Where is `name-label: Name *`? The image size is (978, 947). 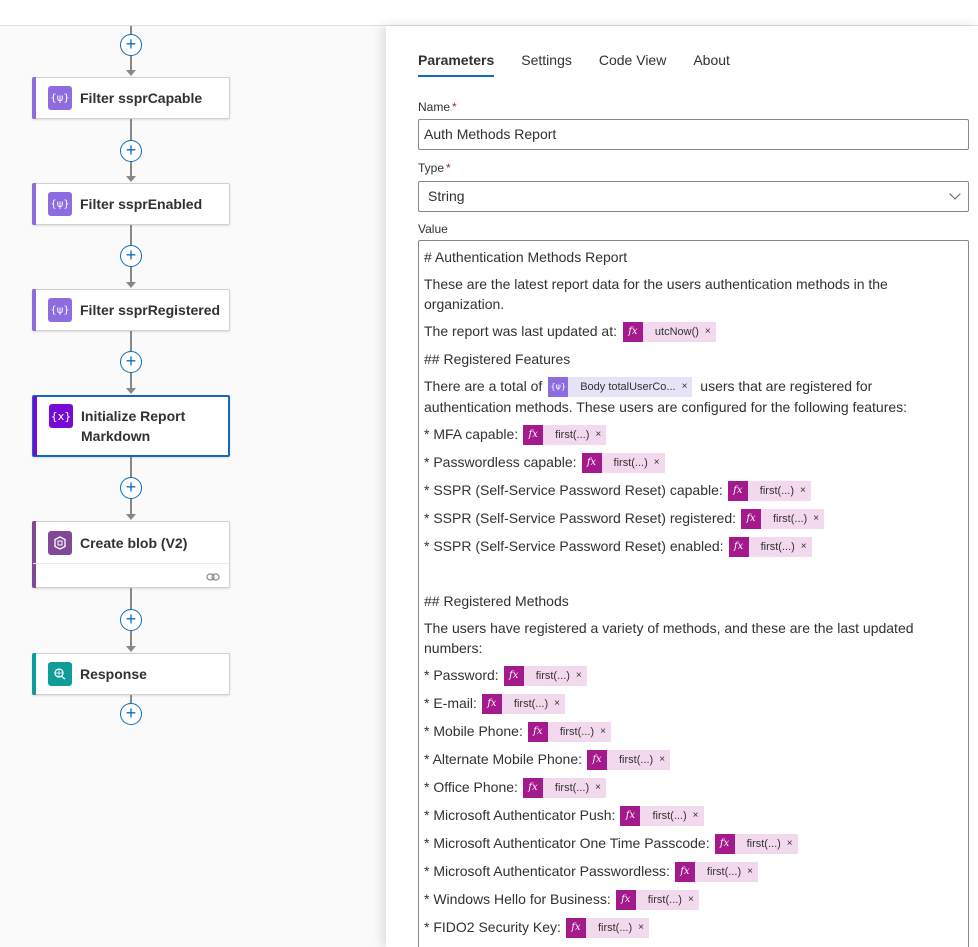
name-label: Name * is located at coordinates (437, 107).